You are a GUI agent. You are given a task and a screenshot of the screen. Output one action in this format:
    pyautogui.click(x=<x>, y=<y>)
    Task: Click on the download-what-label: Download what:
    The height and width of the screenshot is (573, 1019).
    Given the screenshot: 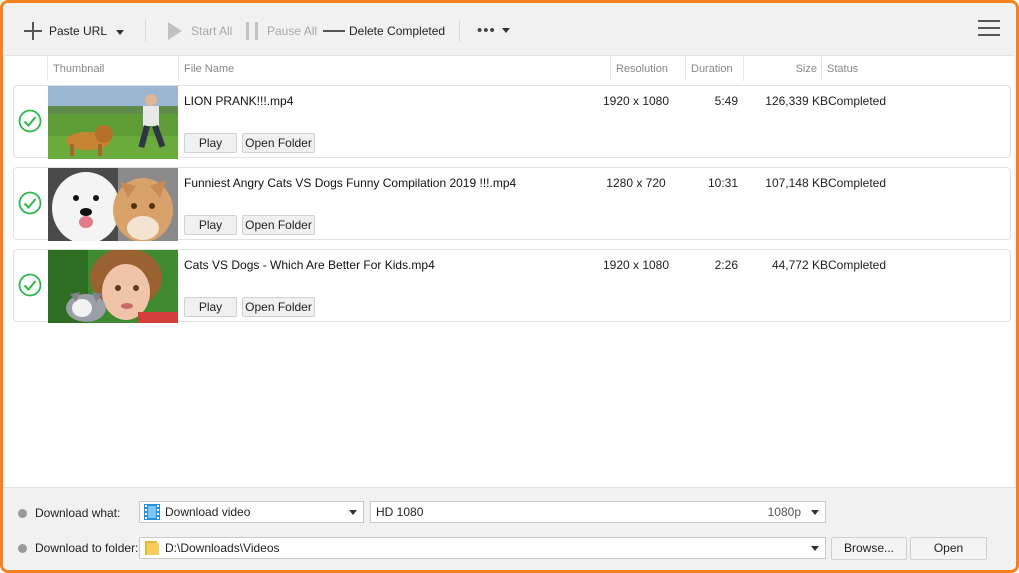 What is the action you would take?
    pyautogui.click(x=78, y=513)
    